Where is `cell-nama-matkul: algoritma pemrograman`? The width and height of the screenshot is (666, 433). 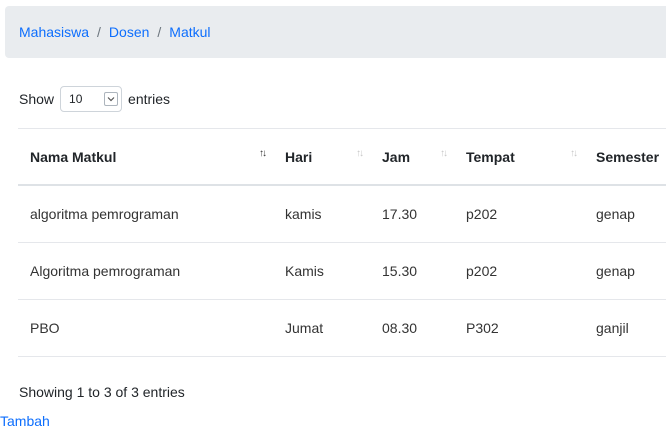 cell-nama-matkul: algoritma pemrograman is located at coordinates (145, 214).